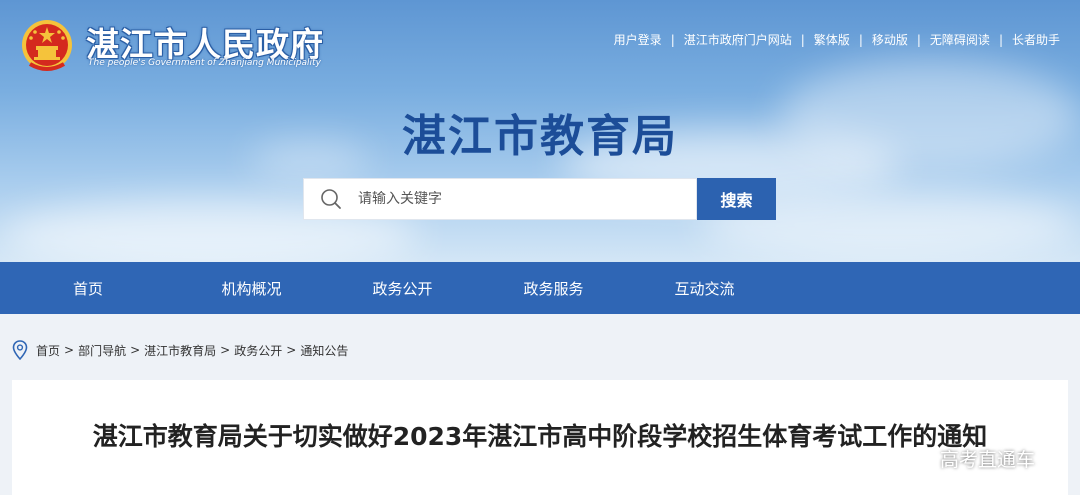 The height and width of the screenshot is (495, 1080). I want to click on breadcrumb-education-bureau: 湛江市教育局, so click(180, 350).